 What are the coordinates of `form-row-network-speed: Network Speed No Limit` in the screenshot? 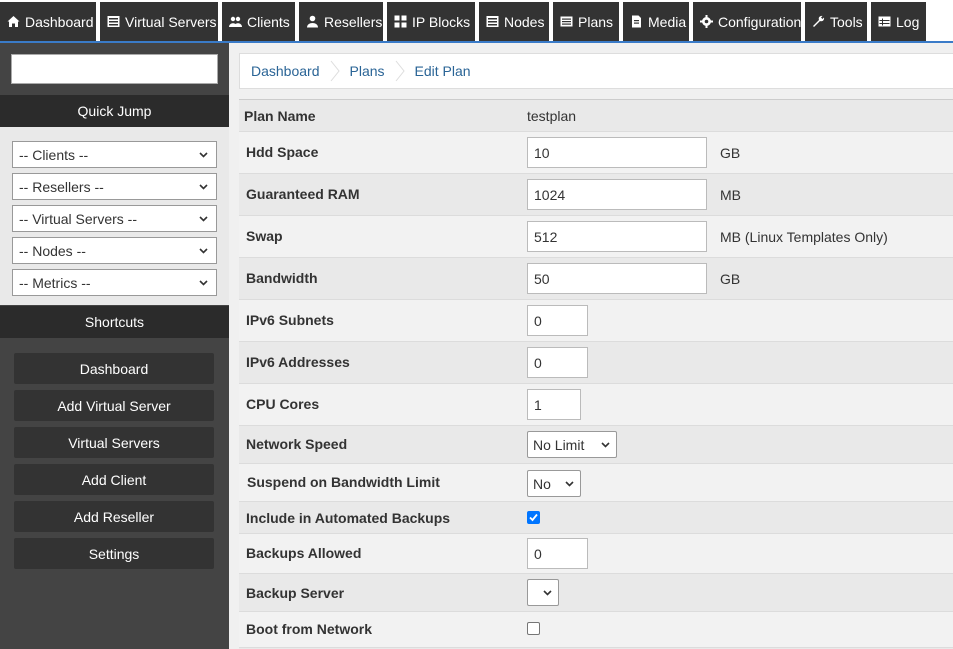 It's located at (596, 445).